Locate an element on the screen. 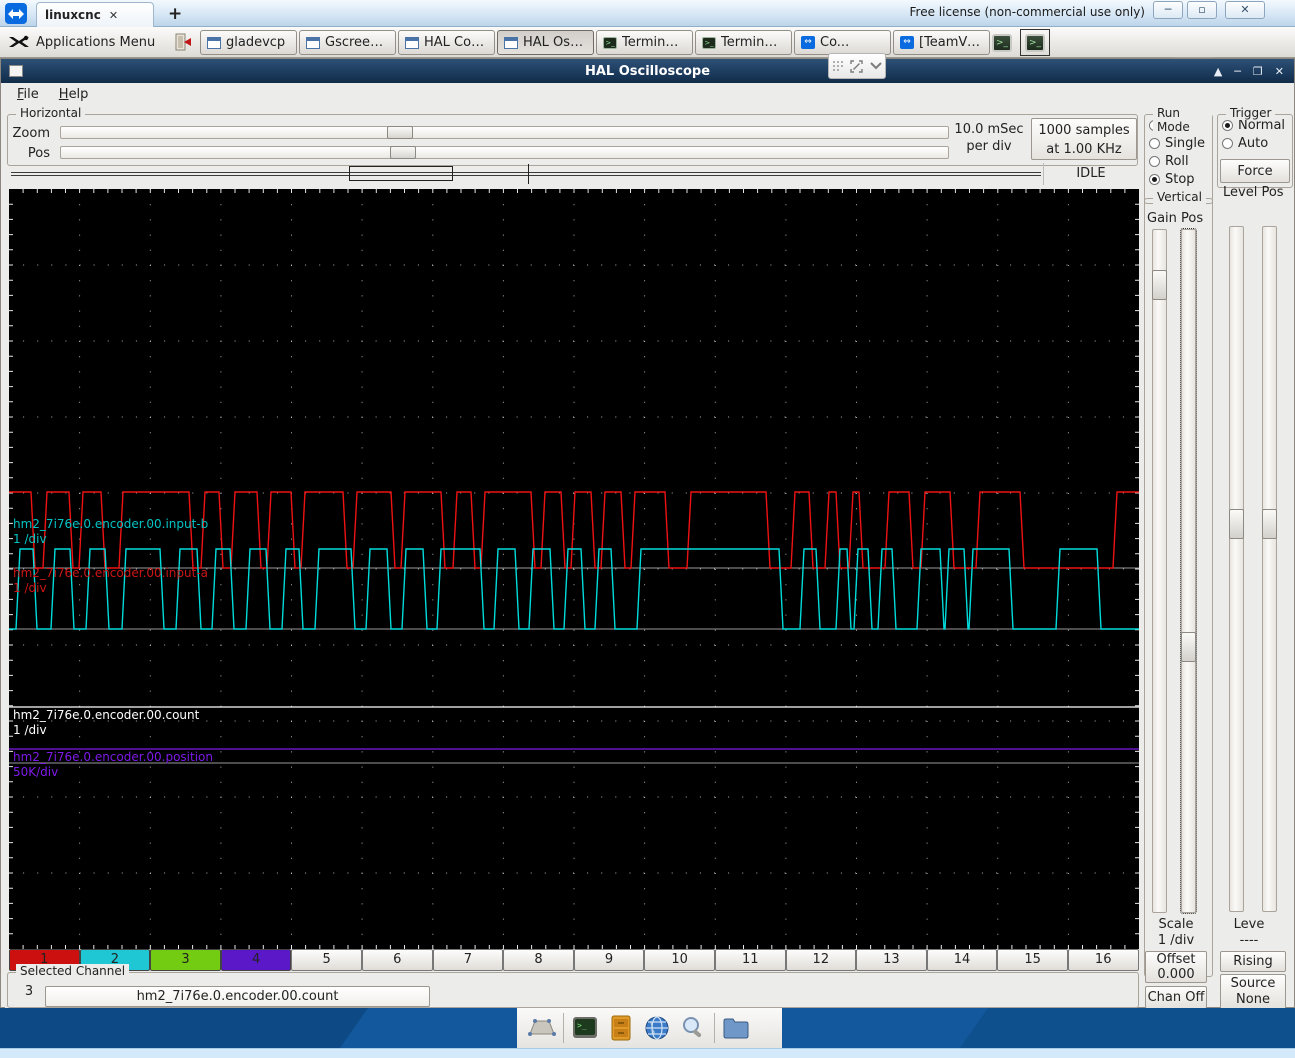 The height and width of the screenshot is (1058, 1295). zoom-slider-handle is located at coordinates (400, 132).